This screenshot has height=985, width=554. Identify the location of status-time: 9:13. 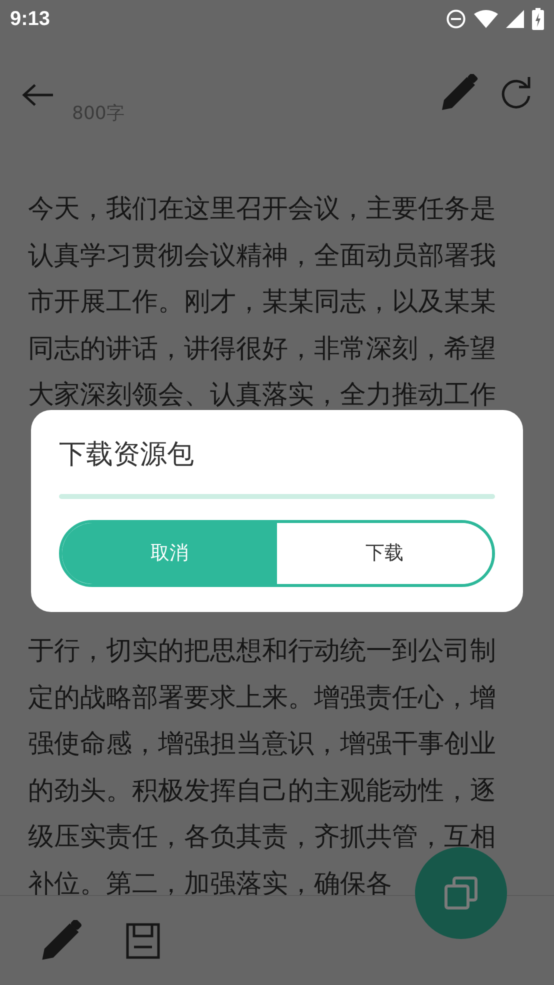
(30, 19).